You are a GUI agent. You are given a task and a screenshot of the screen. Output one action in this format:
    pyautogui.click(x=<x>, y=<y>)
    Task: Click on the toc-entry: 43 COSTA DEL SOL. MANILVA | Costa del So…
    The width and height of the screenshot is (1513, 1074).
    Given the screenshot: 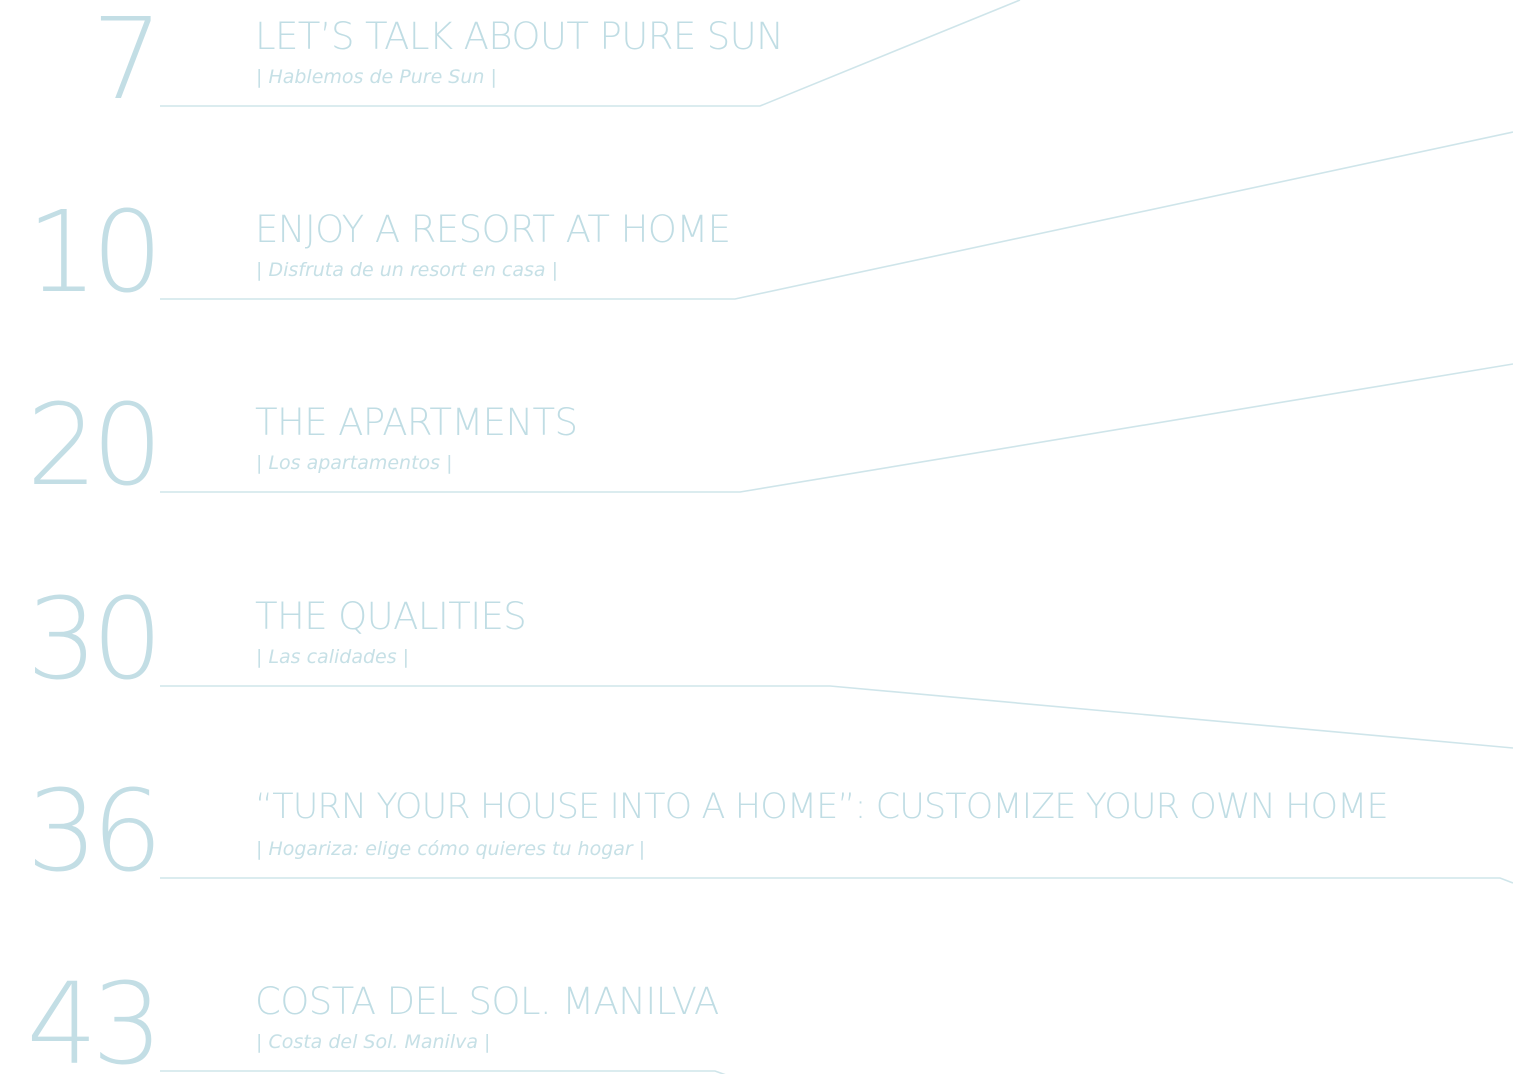 What is the action you would take?
    pyautogui.click(x=756, y=1021)
    